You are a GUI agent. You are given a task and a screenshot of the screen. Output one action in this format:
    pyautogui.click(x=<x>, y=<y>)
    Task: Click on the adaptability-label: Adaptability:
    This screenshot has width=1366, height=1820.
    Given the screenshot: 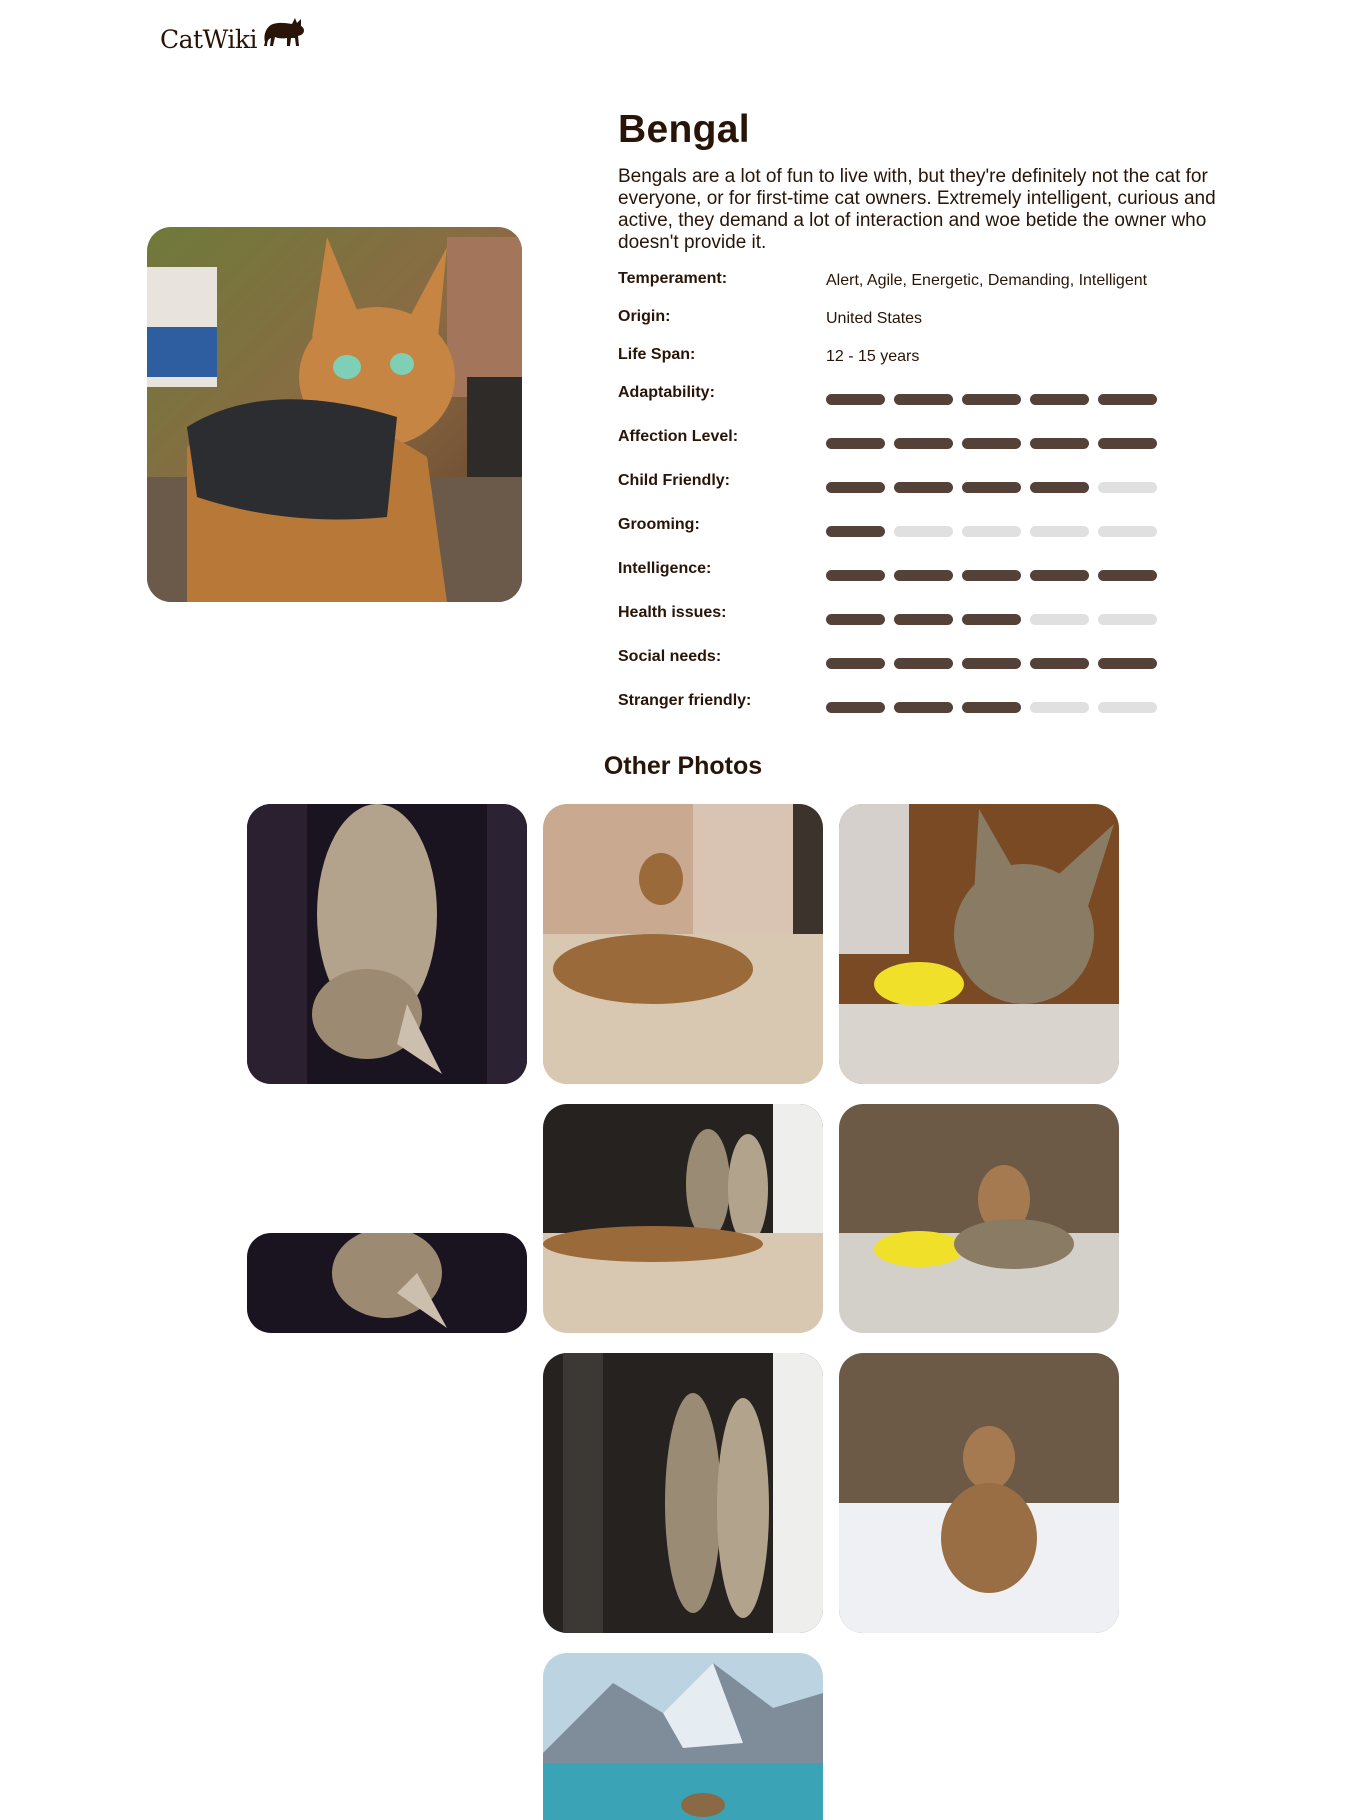 What is the action you would take?
    pyautogui.click(x=666, y=392)
    